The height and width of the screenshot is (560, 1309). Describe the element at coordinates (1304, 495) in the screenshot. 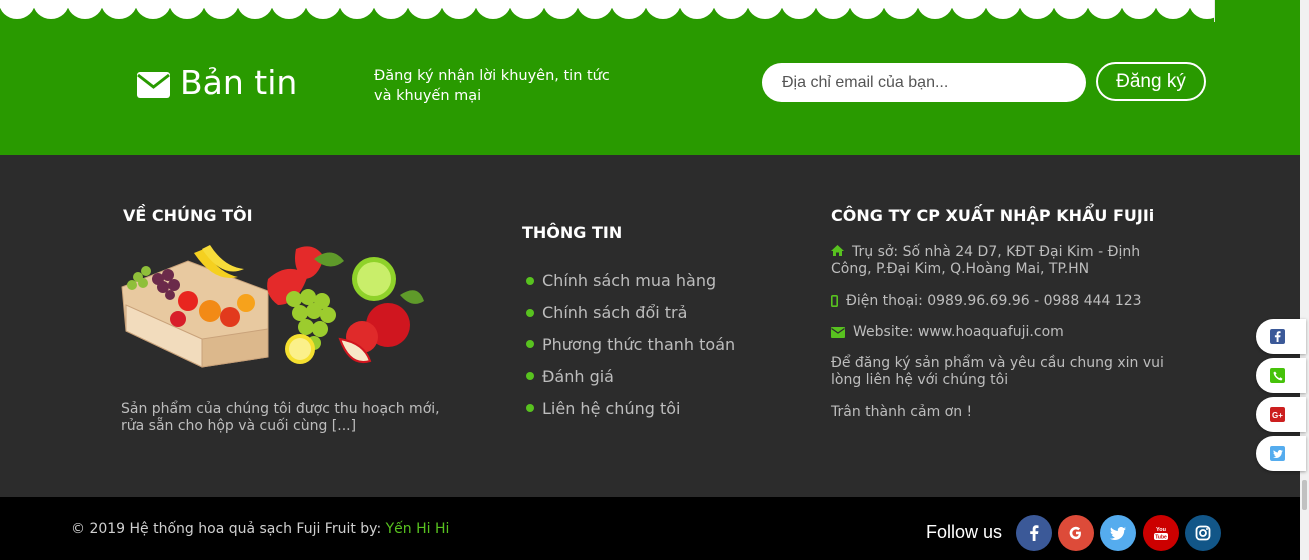

I see `scrollbar-thumb` at that location.